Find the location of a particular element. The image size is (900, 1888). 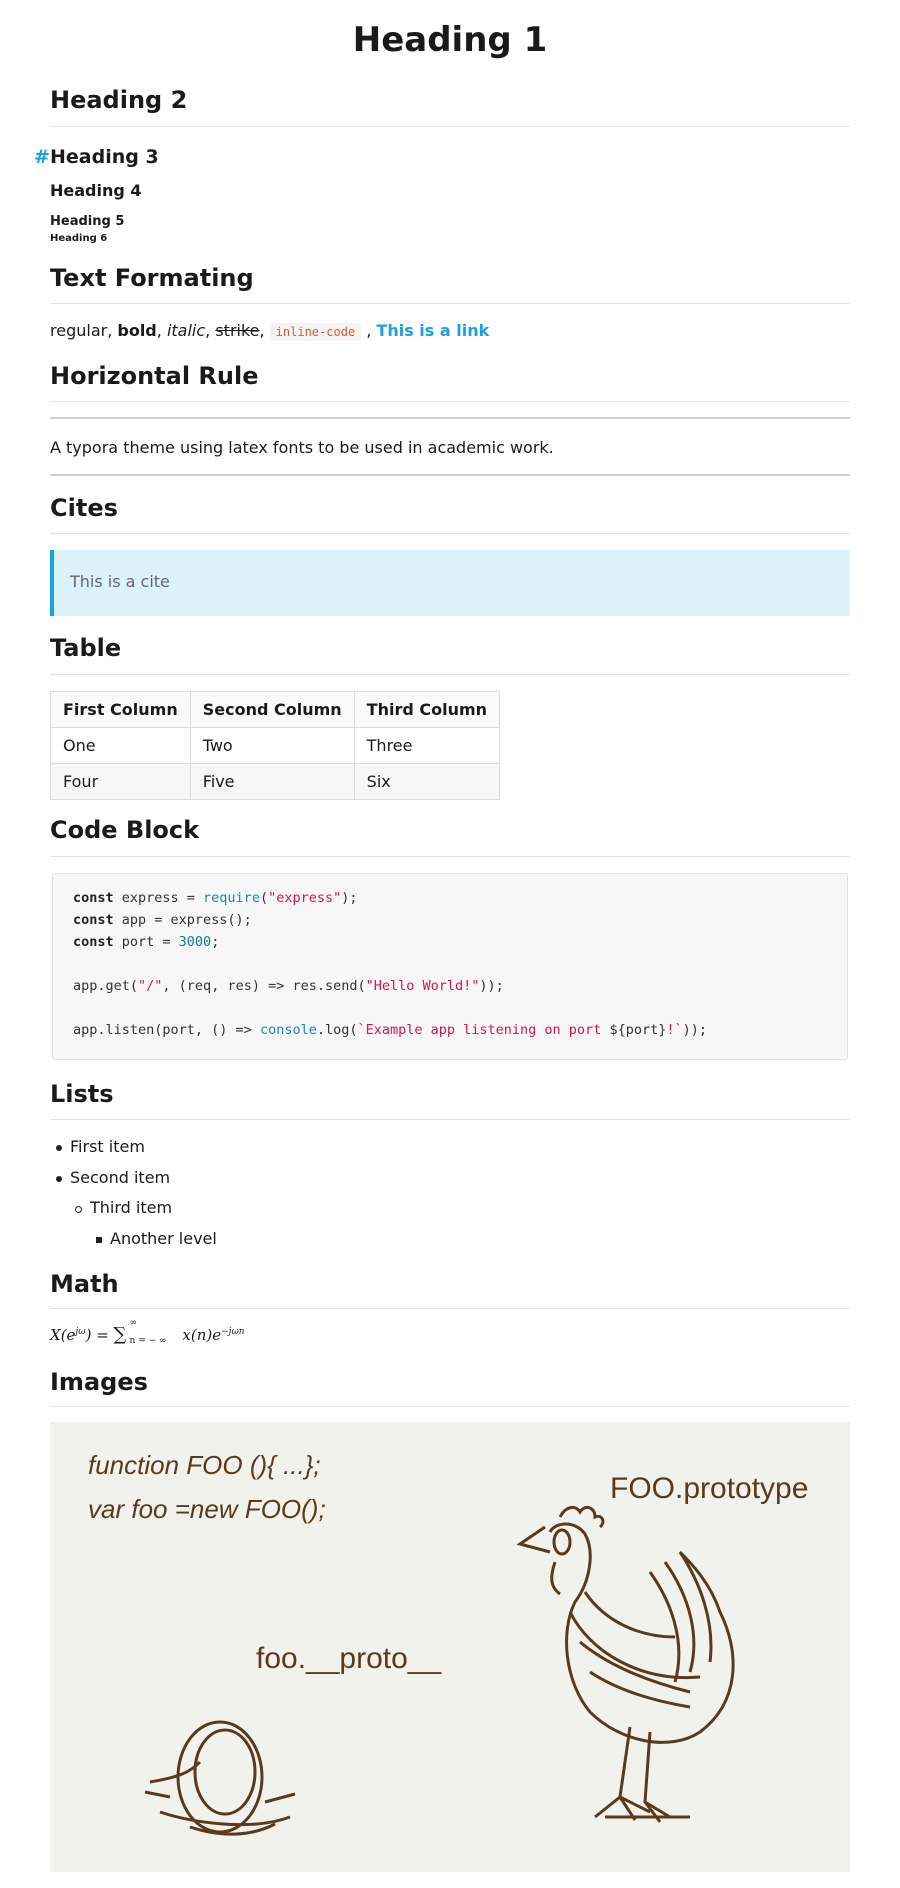

table-cell: Four is located at coordinates (120, 781).